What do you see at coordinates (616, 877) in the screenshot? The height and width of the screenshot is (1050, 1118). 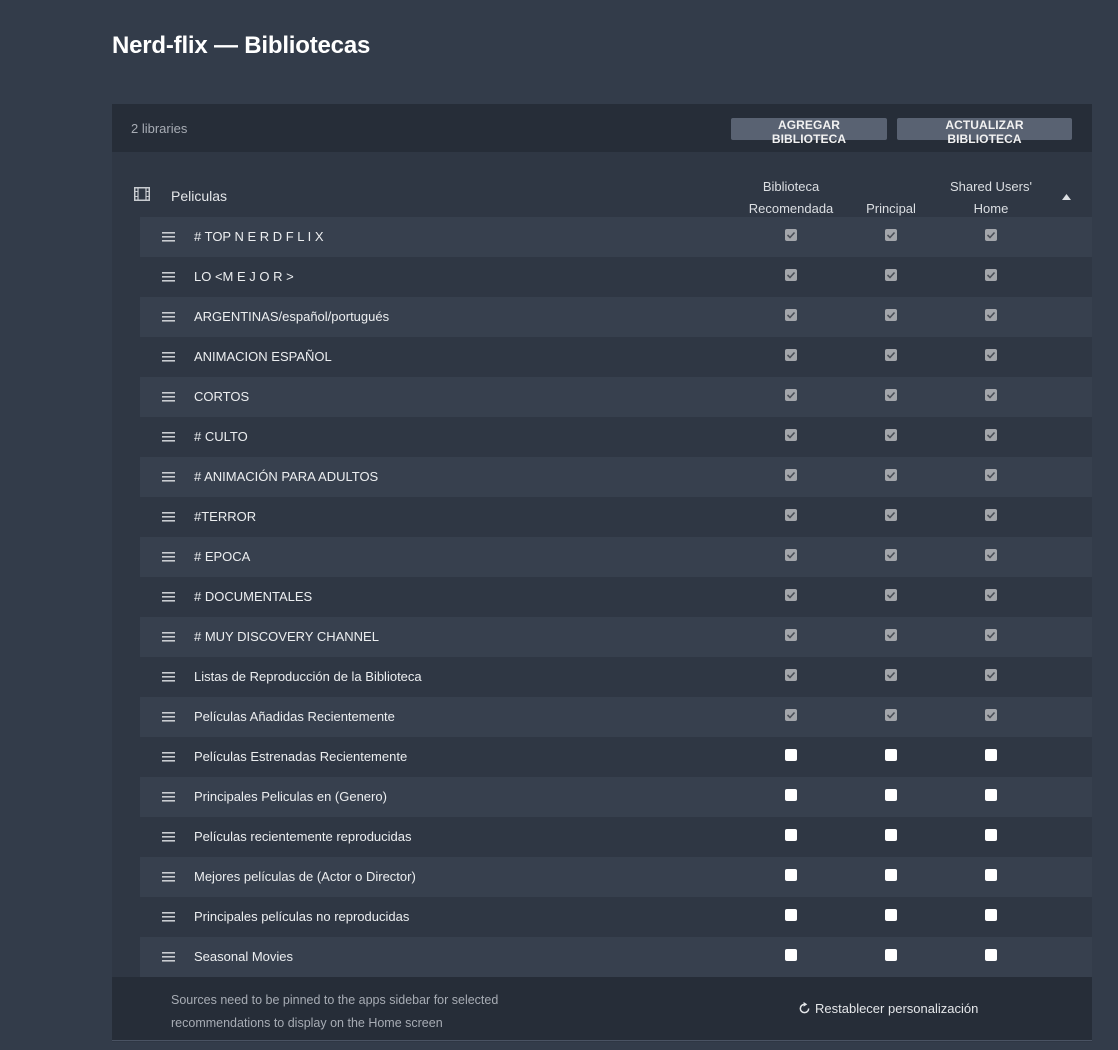 I see `list-item: Mejores películas de (Actor o Director)` at bounding box center [616, 877].